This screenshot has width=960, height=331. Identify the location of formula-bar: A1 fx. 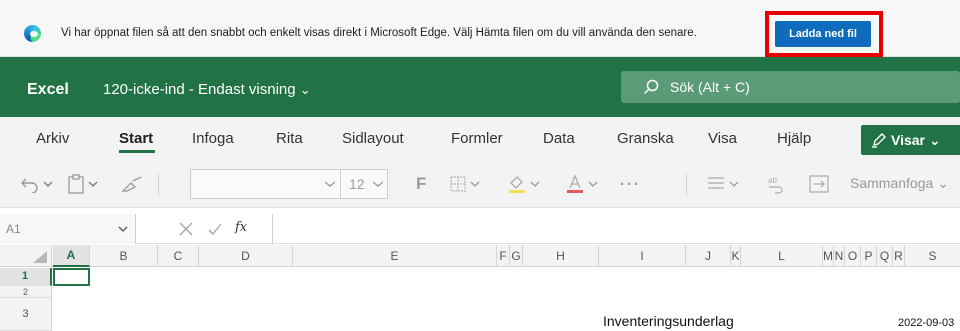
(480, 229).